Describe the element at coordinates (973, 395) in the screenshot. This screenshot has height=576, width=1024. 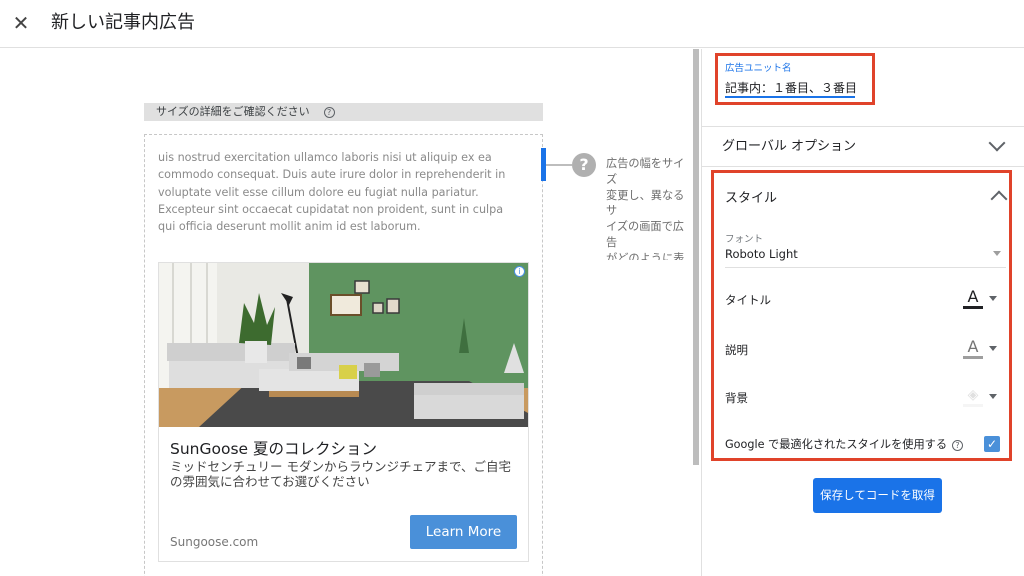
I see `paint-bucket-icon: ◈` at that location.